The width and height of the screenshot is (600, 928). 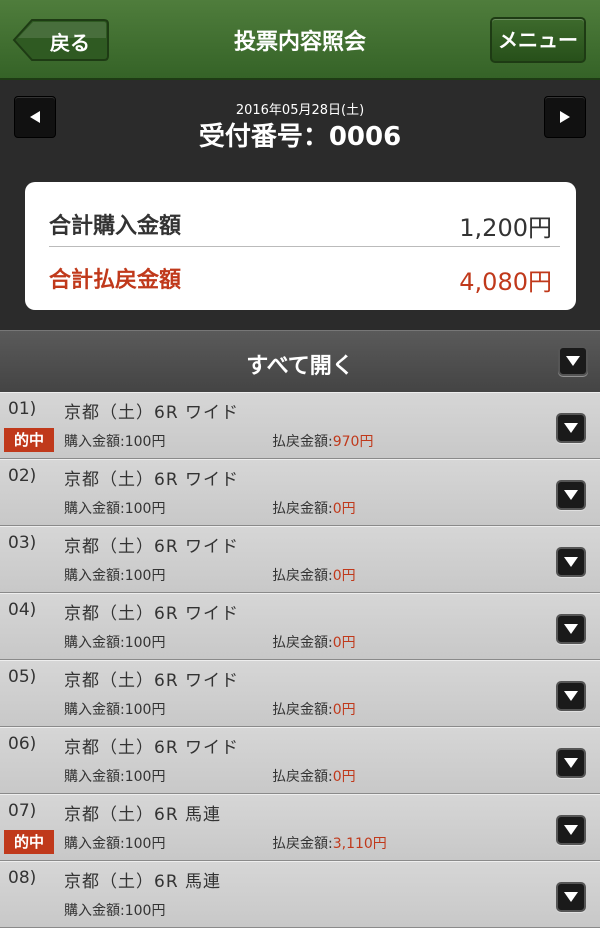 What do you see at coordinates (505, 282) in the screenshot?
I see `total-payout-value: 4,080円` at bounding box center [505, 282].